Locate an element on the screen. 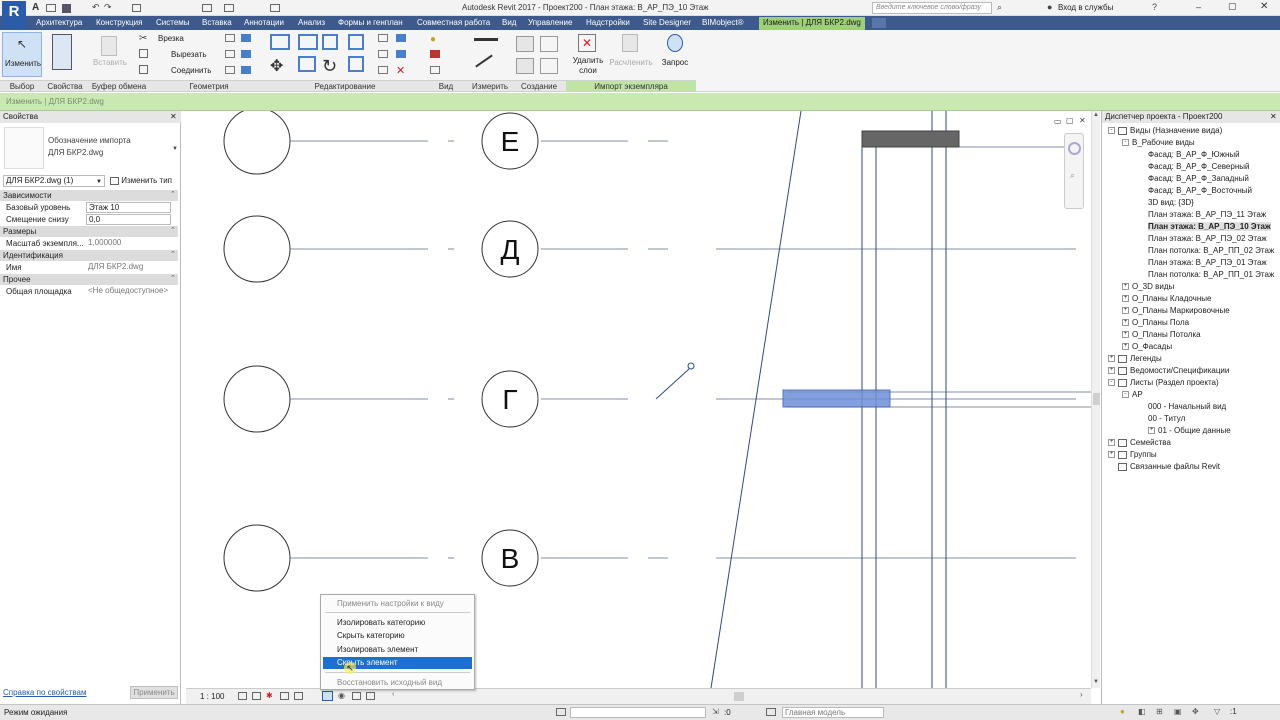 This screenshot has width=1280, height=720. query-button: Запрос is located at coordinates (675, 56).